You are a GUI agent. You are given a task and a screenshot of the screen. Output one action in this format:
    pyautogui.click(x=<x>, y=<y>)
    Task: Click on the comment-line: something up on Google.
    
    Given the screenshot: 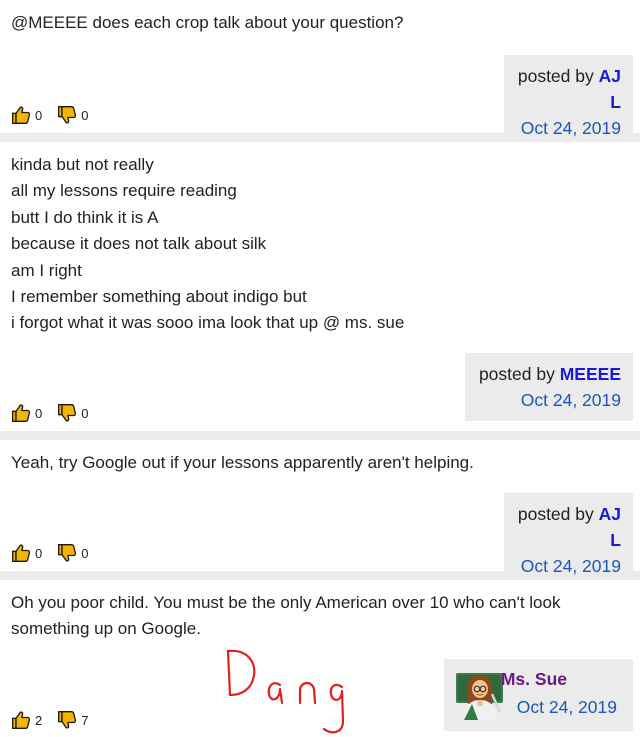 What is the action you would take?
    pyautogui.click(x=106, y=629)
    